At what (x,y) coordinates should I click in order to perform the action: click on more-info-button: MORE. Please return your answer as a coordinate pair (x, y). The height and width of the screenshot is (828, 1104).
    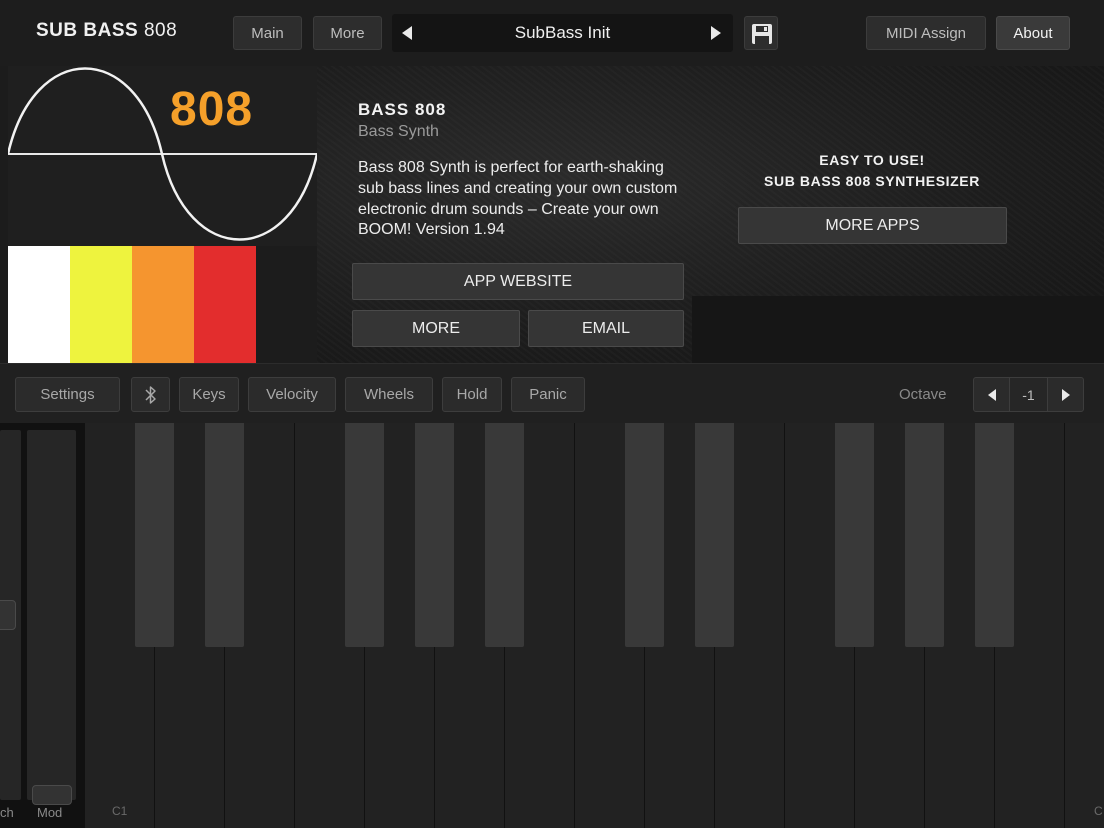
    Looking at the image, I should click on (436, 328).